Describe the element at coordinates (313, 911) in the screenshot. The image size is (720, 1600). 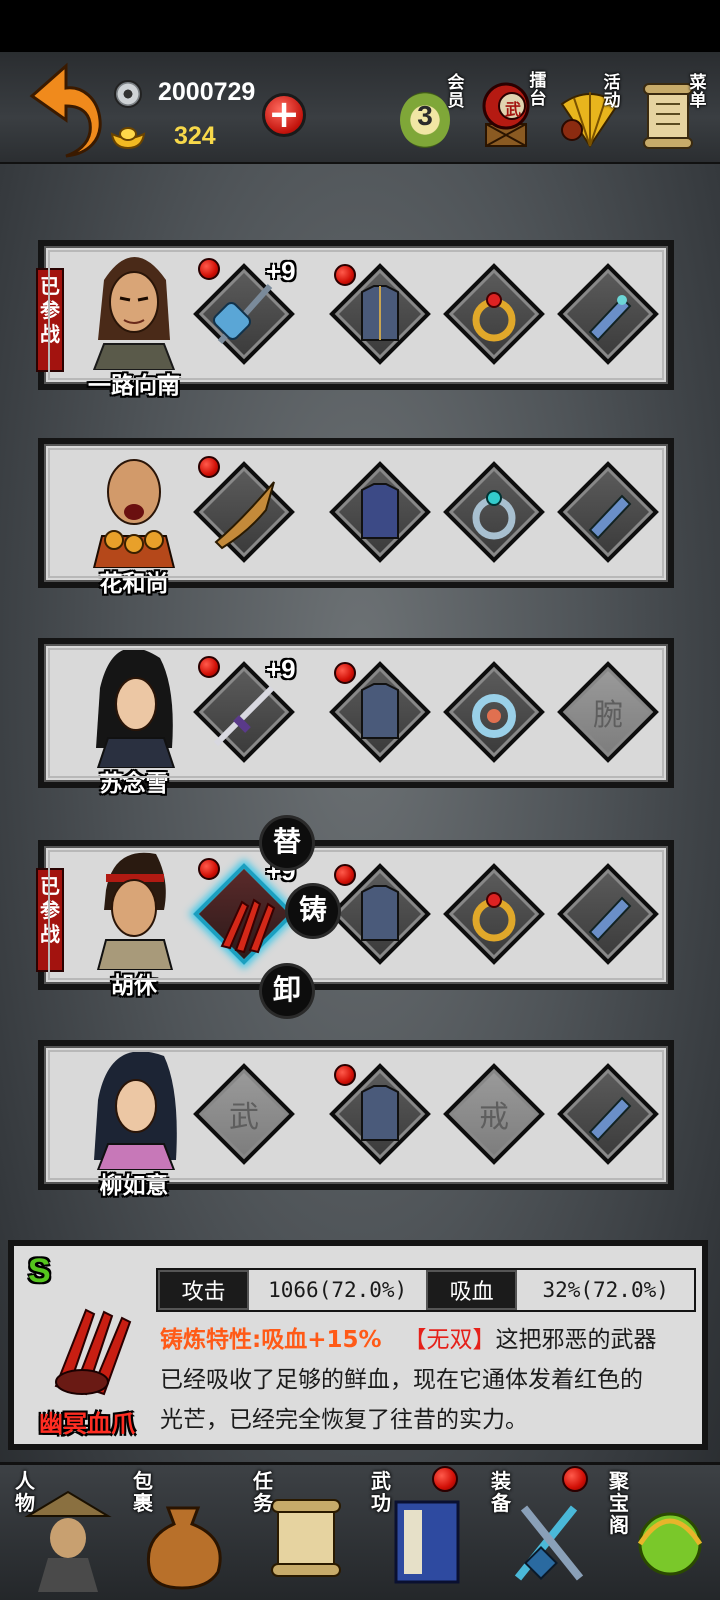
I see `forge-button: 铸` at that location.